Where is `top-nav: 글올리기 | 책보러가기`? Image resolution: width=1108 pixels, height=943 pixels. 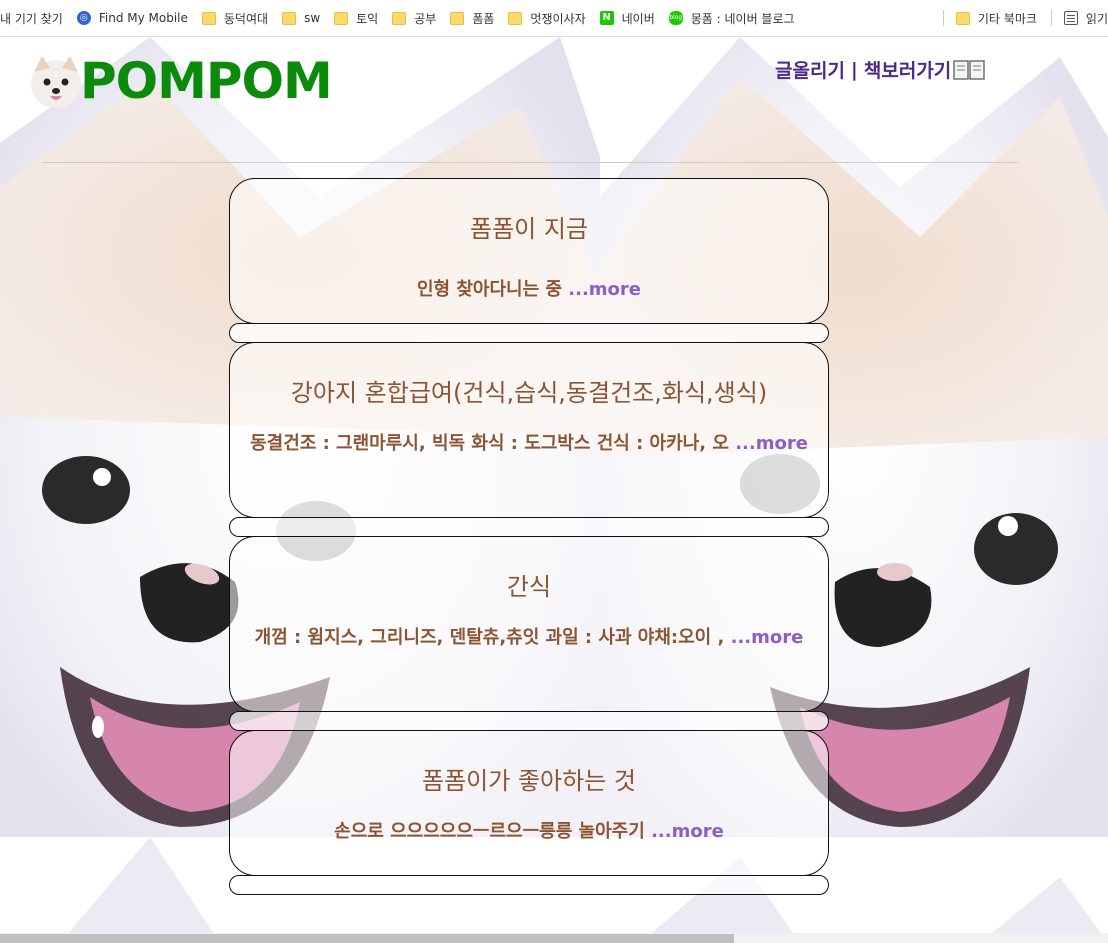 top-nav: 글올리기 | 책보러가기 is located at coordinates (880, 69).